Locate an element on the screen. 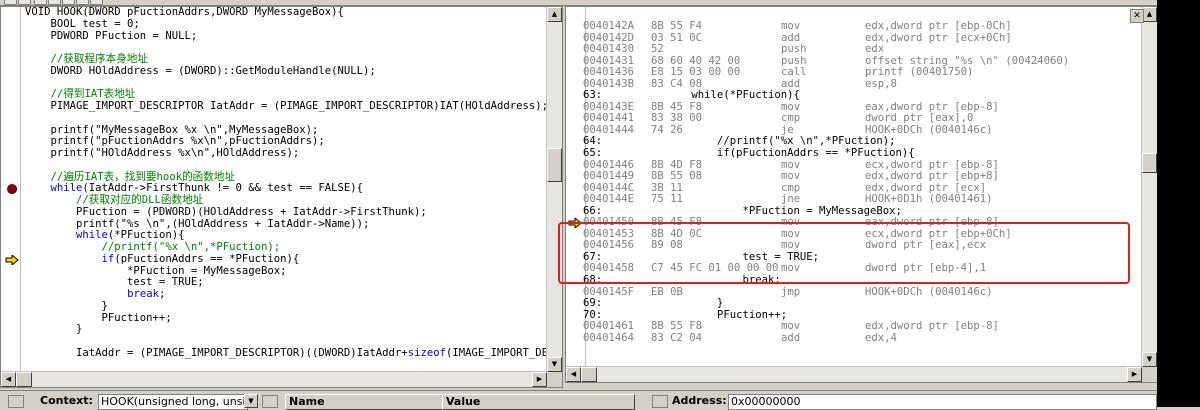 The height and width of the screenshot is (410, 1200). disasm-bytes: 52 is located at coordinates (657, 49).